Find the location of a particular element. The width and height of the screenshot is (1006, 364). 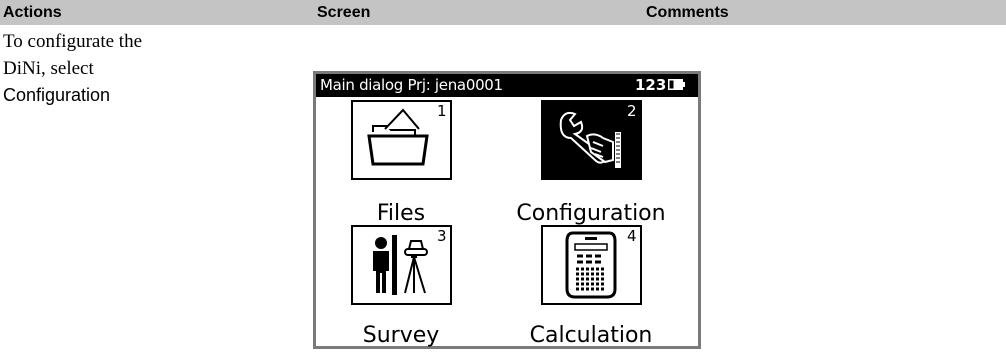

tile-files: 1 is located at coordinates (401, 140).